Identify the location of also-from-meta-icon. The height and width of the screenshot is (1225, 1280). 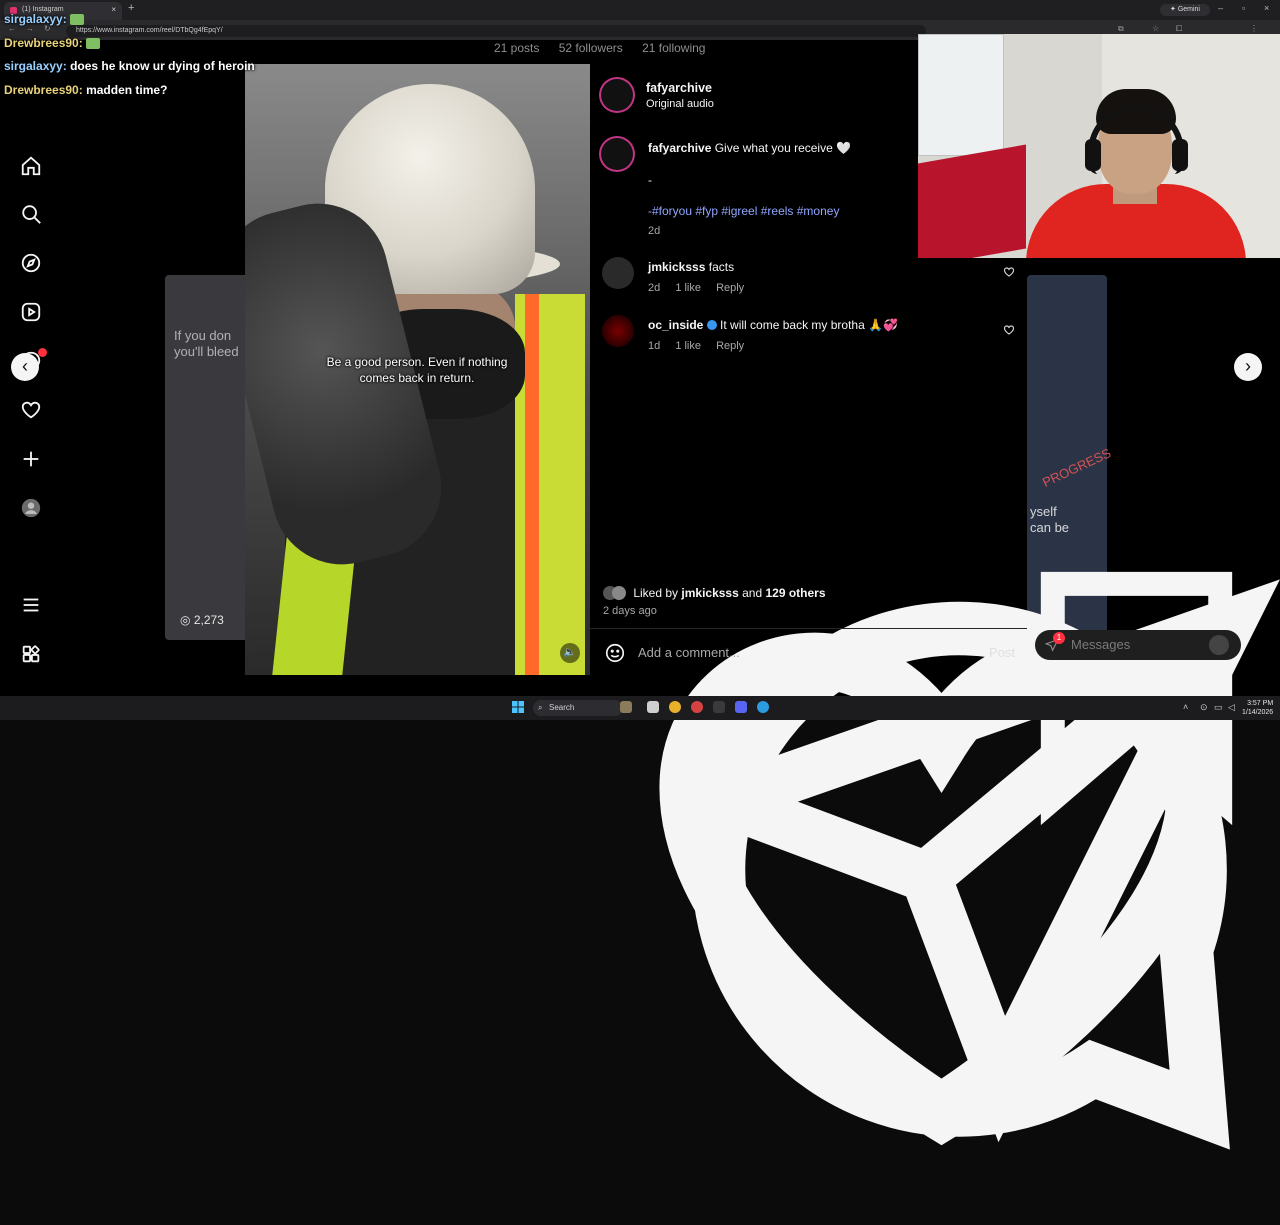
(31, 654).